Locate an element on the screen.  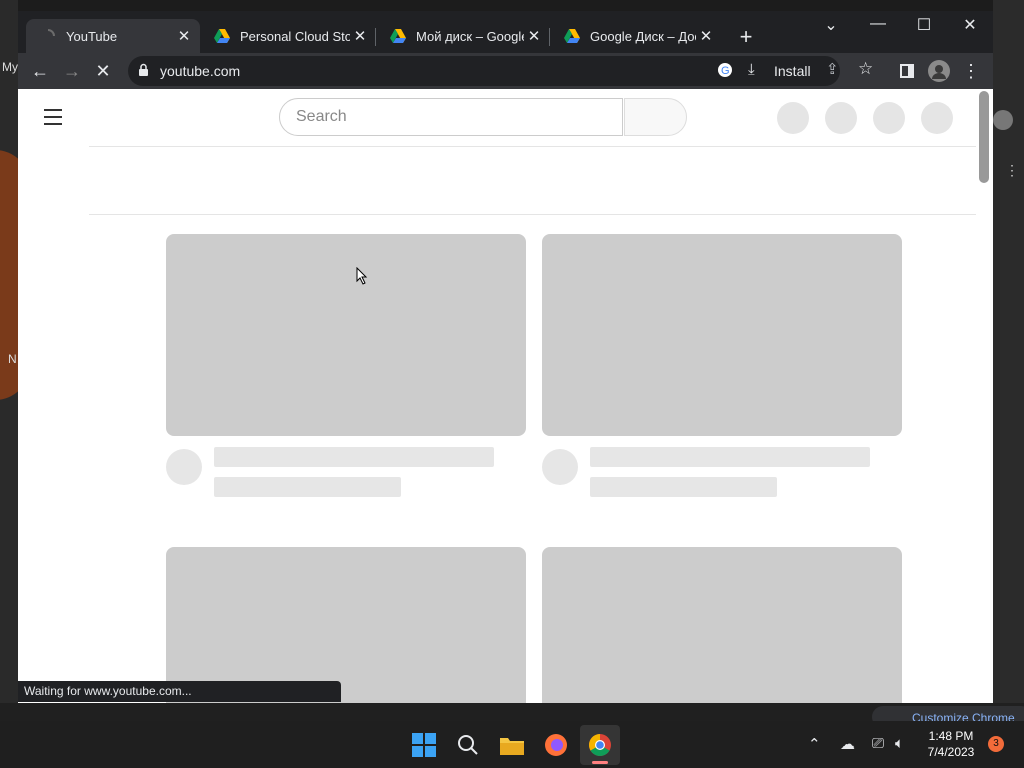
lock-icon is located at coordinates (143, 72).